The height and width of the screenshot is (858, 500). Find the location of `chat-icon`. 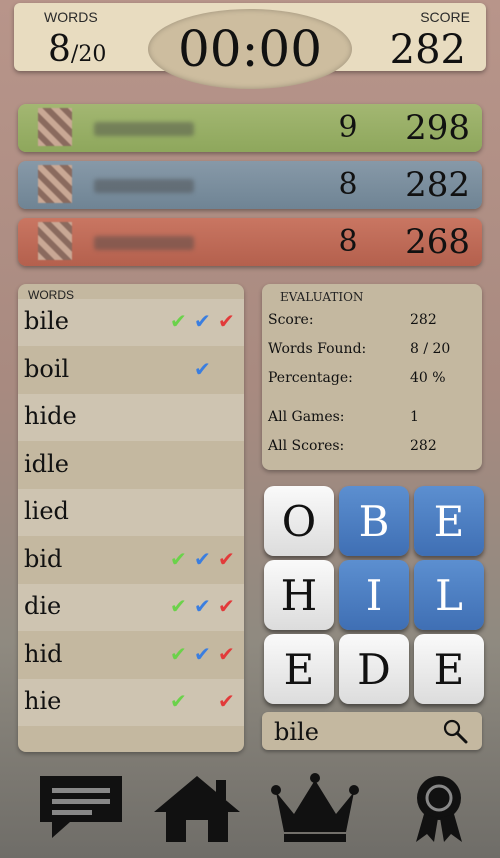

chat-icon is located at coordinates (81, 808).